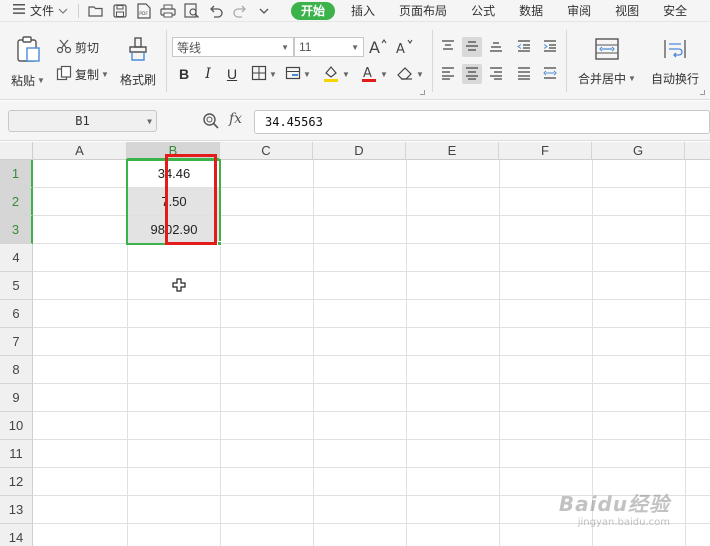 This screenshot has width=710, height=546. What do you see at coordinates (550, 47) in the screenshot?
I see `increase-indent-button` at bounding box center [550, 47].